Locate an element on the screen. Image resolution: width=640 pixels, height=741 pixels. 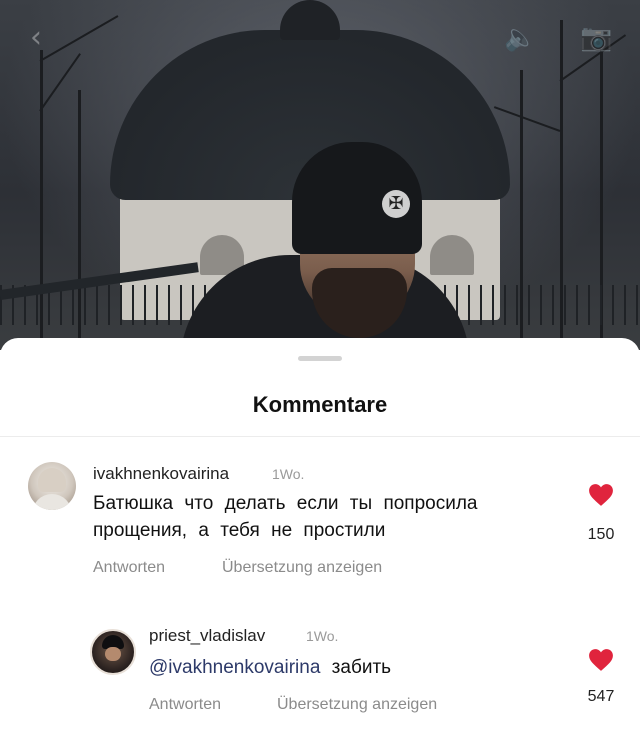
comment-text-line1: Батюшка что делать если ты попросила is located at coordinates (285, 503).